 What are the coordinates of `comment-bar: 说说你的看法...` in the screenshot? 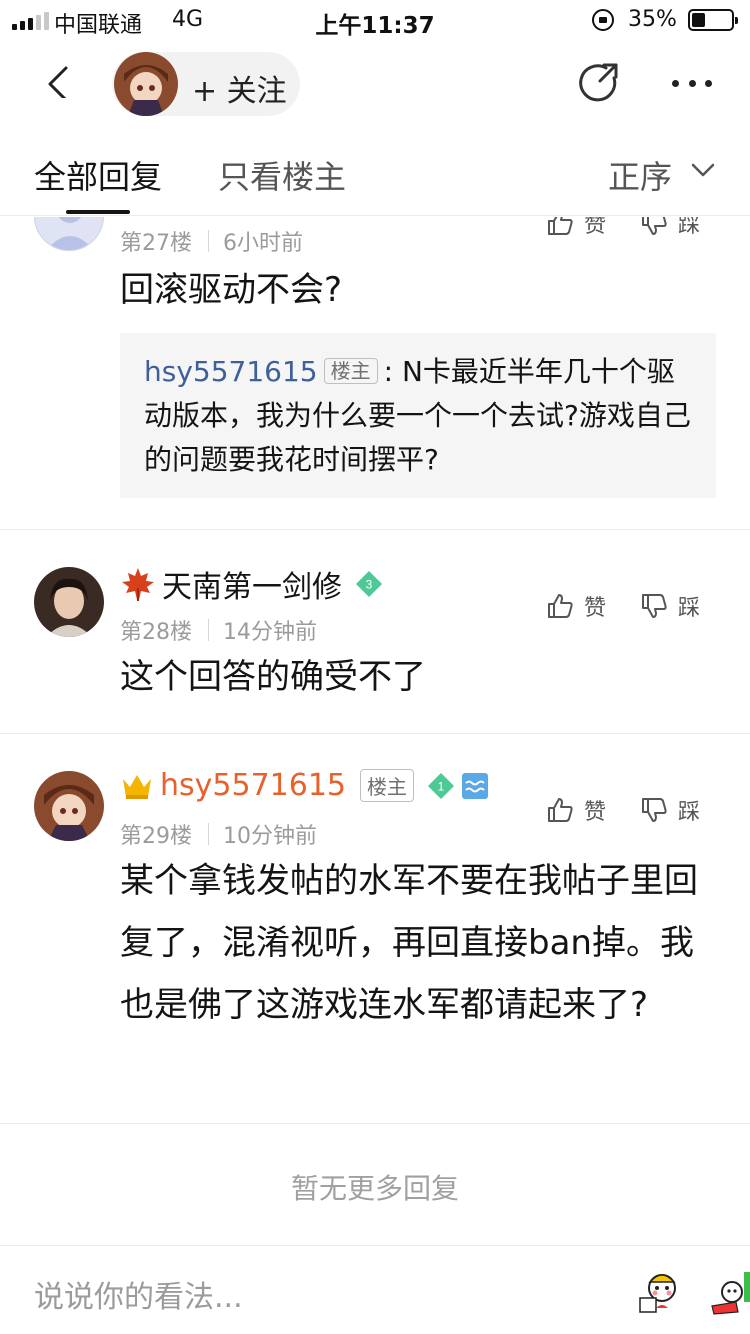 It's located at (375, 1289).